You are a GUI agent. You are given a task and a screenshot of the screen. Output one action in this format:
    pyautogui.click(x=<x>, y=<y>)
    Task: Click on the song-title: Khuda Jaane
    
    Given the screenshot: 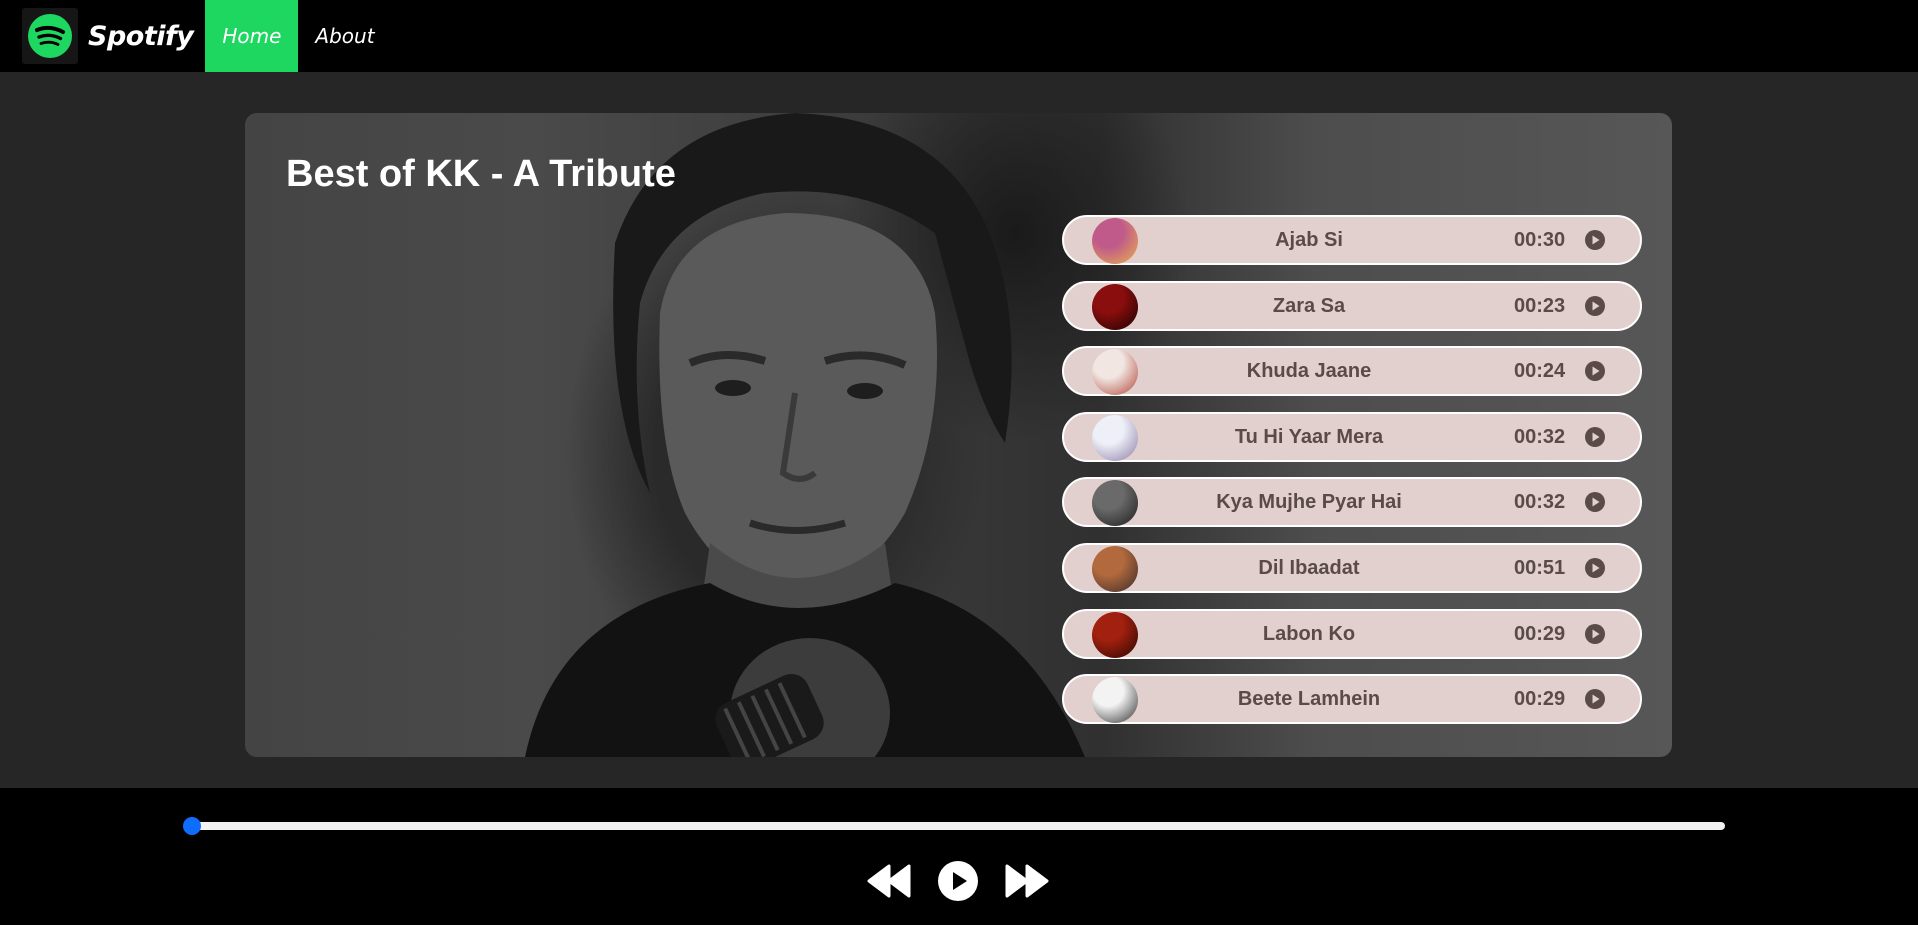 What is the action you would take?
    pyautogui.click(x=1309, y=371)
    